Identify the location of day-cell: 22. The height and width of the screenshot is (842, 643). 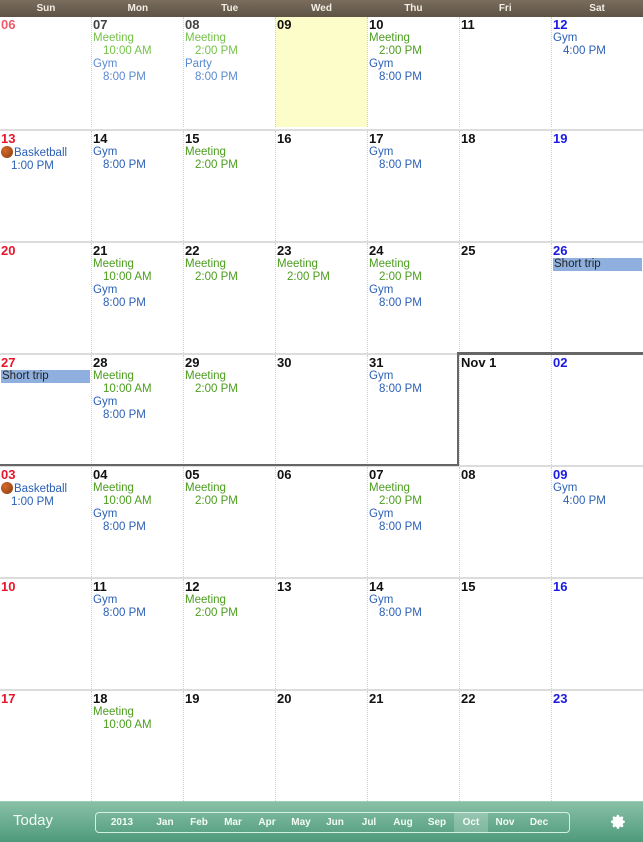
(505, 746).